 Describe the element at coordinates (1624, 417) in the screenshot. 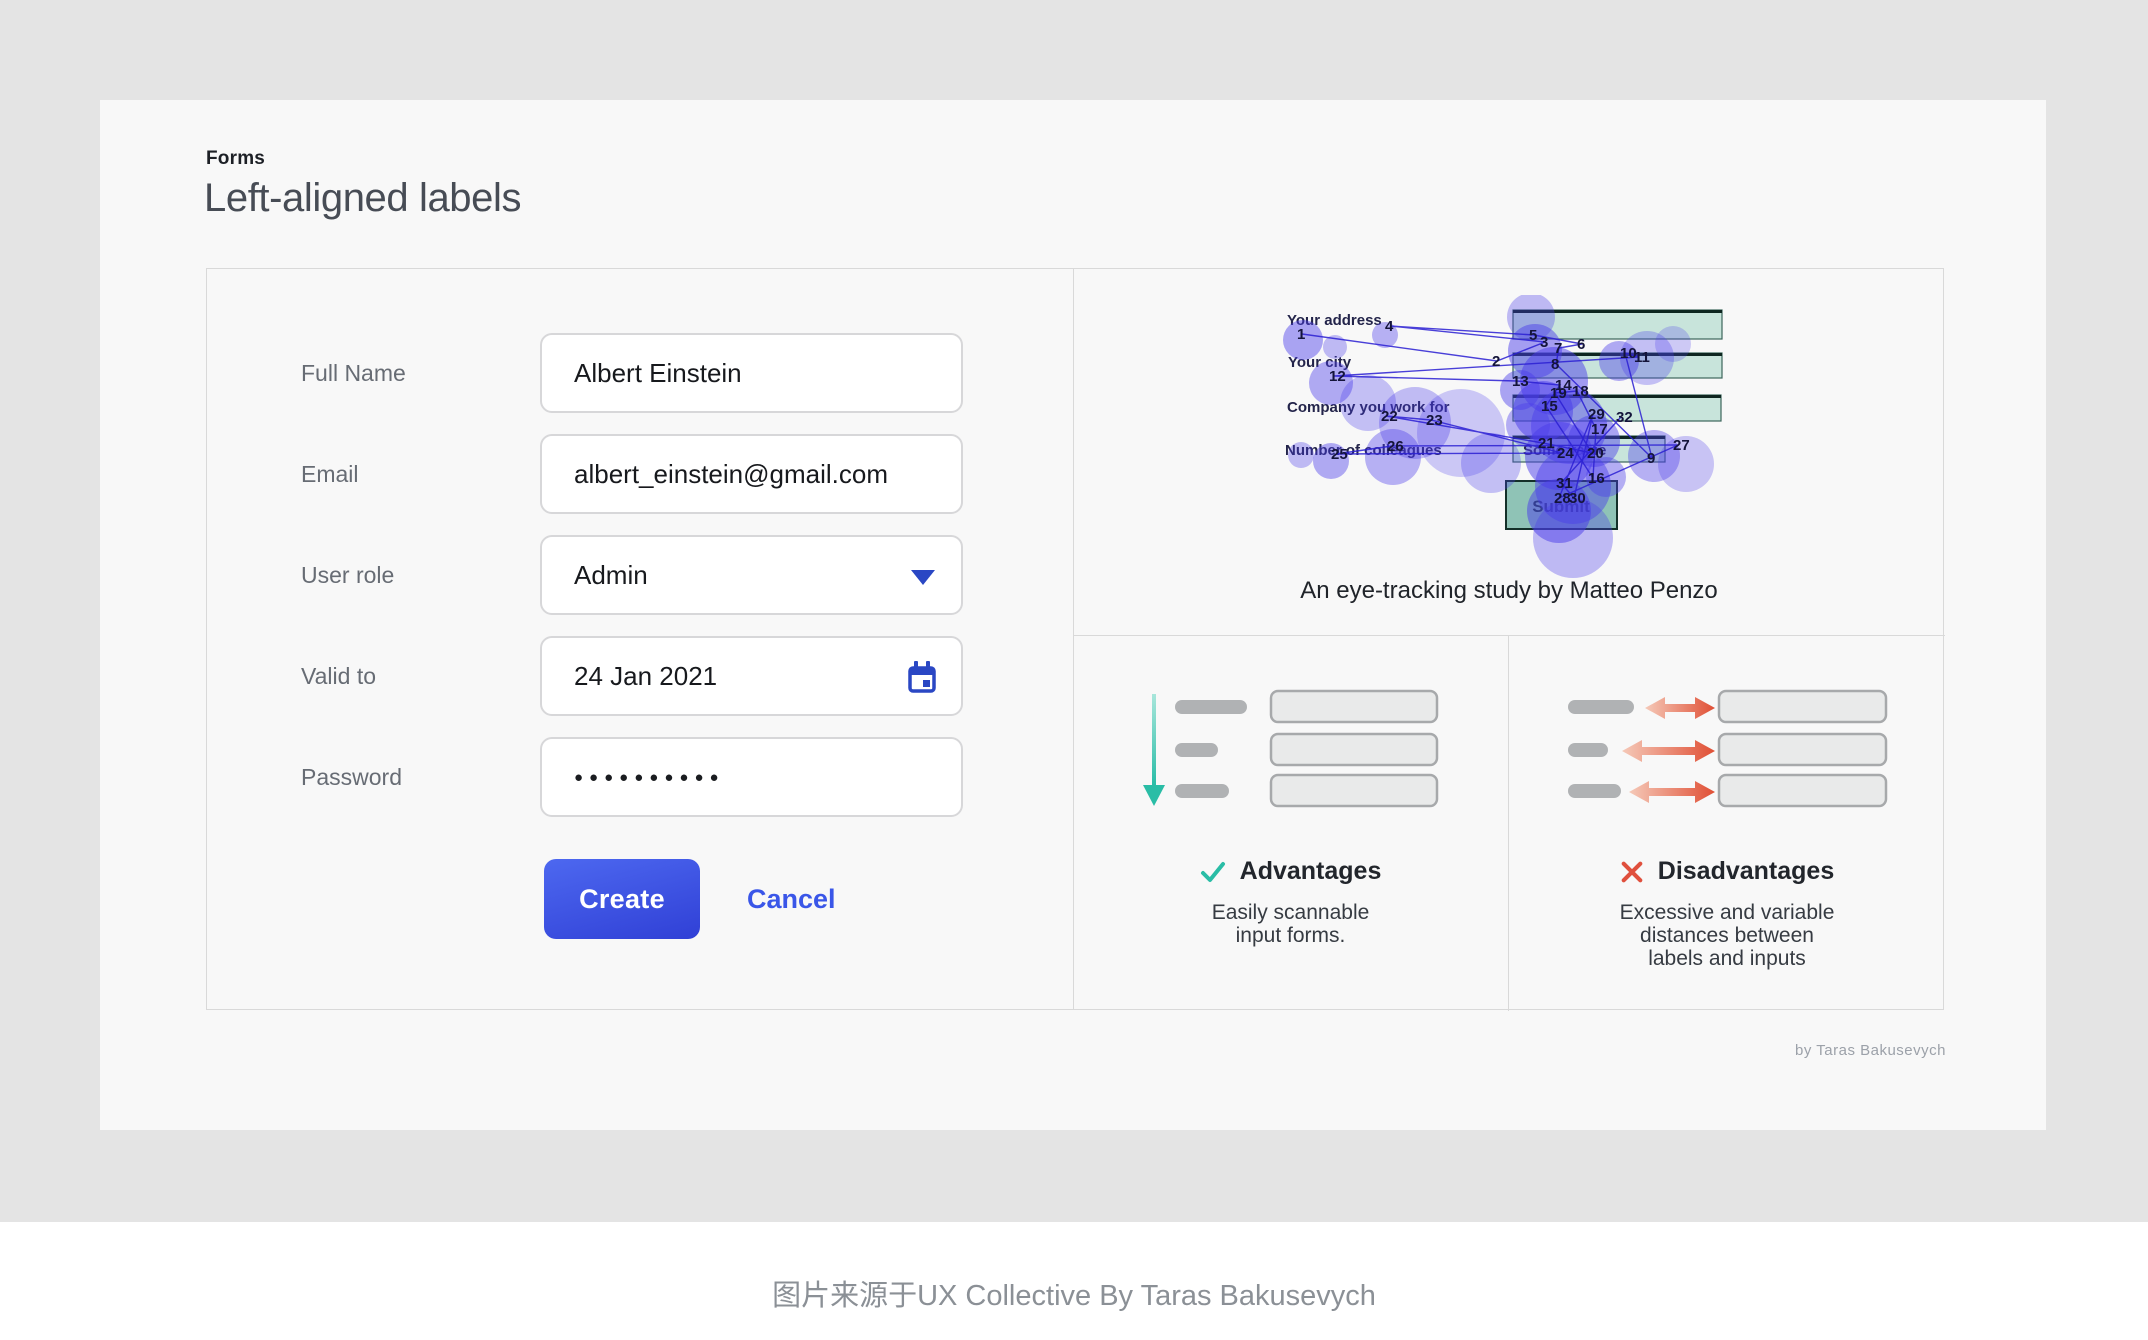

I see `svg-text: 32` at that location.